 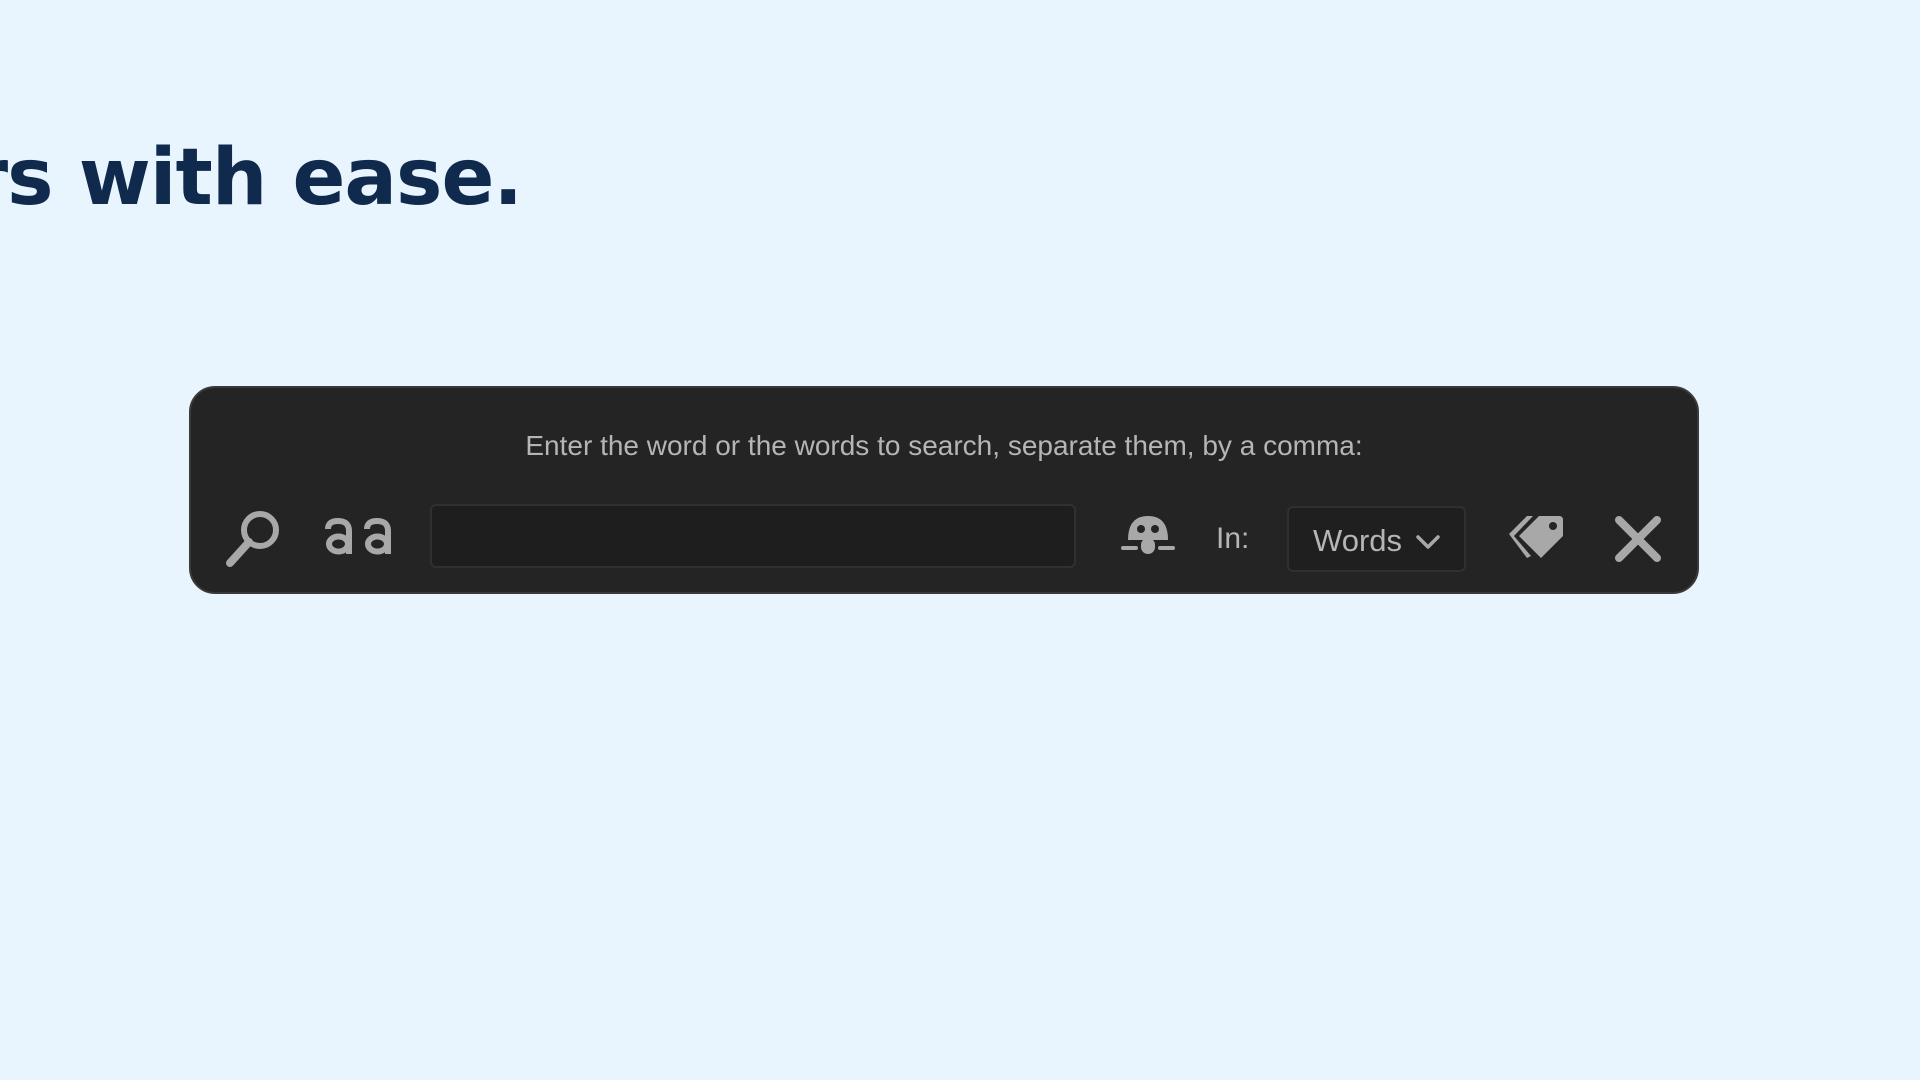 What do you see at coordinates (1358, 540) in the screenshot?
I see `search-scope-value: Words` at bounding box center [1358, 540].